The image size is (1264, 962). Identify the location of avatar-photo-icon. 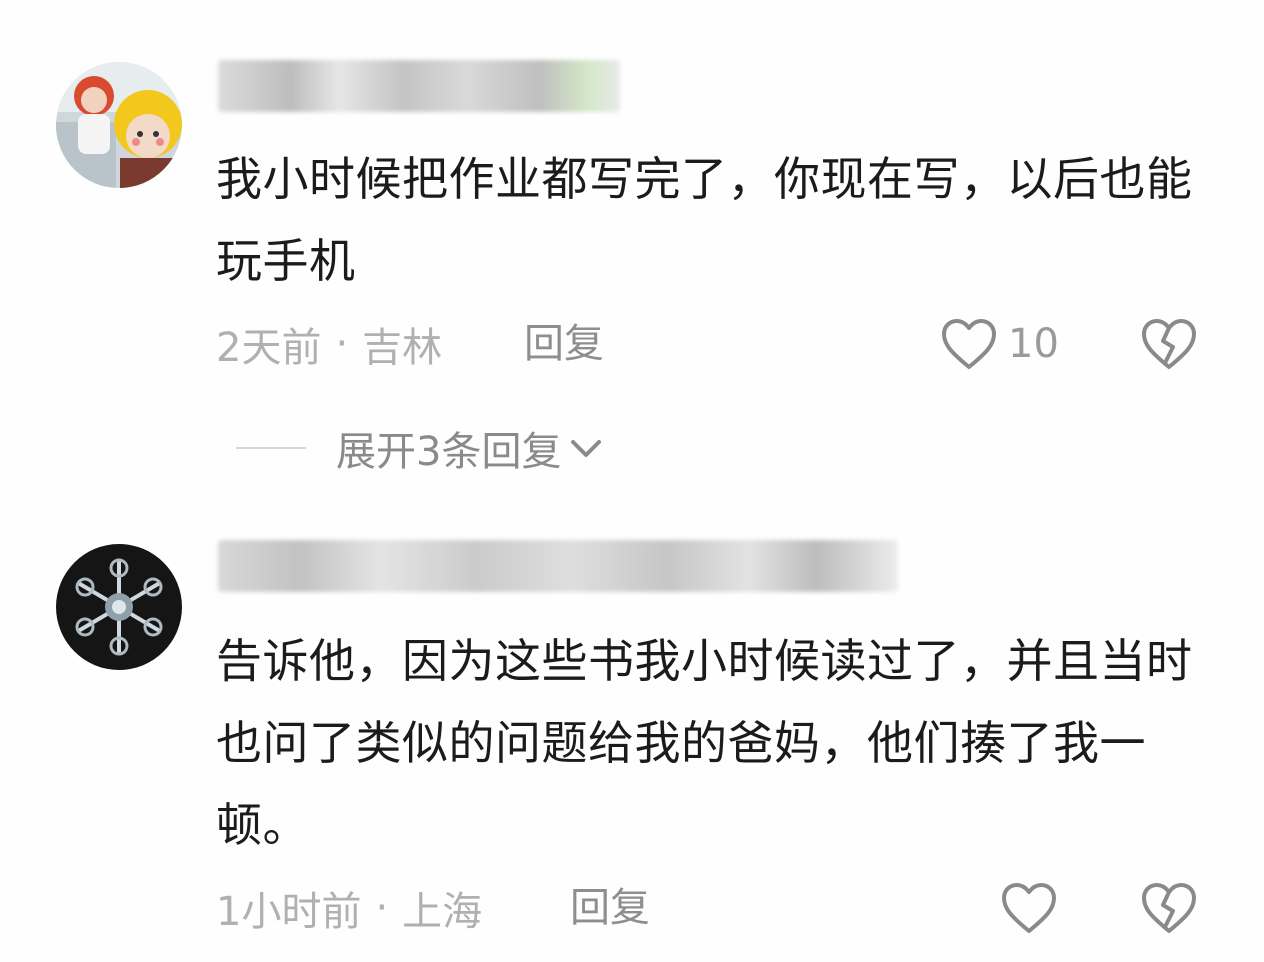
(119, 125).